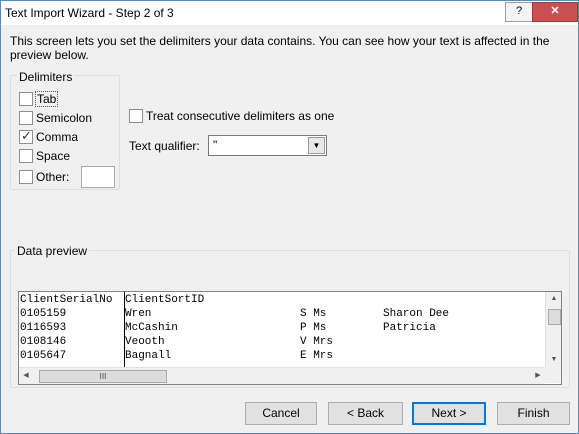 Image resolution: width=579 pixels, height=434 pixels. I want to click on preview-row: 0105647 Bagnall E Mrs, so click(282, 355).